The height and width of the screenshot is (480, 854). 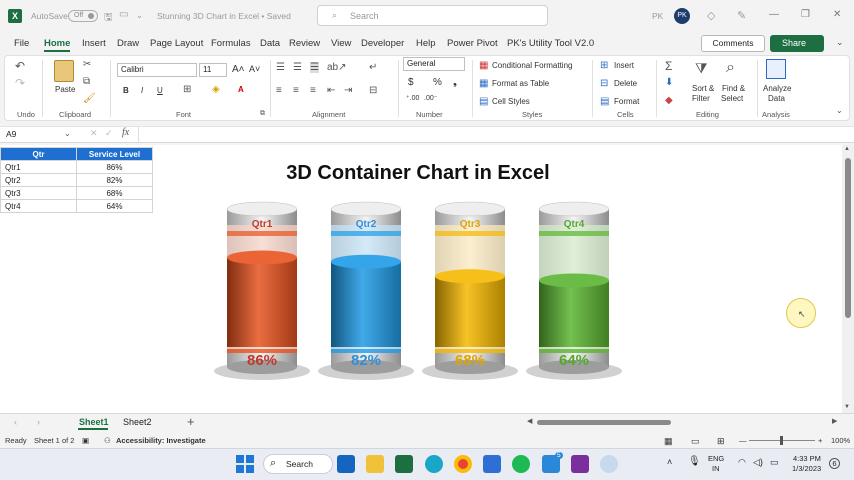 I want to click on edge-icon, so click(x=434, y=464).